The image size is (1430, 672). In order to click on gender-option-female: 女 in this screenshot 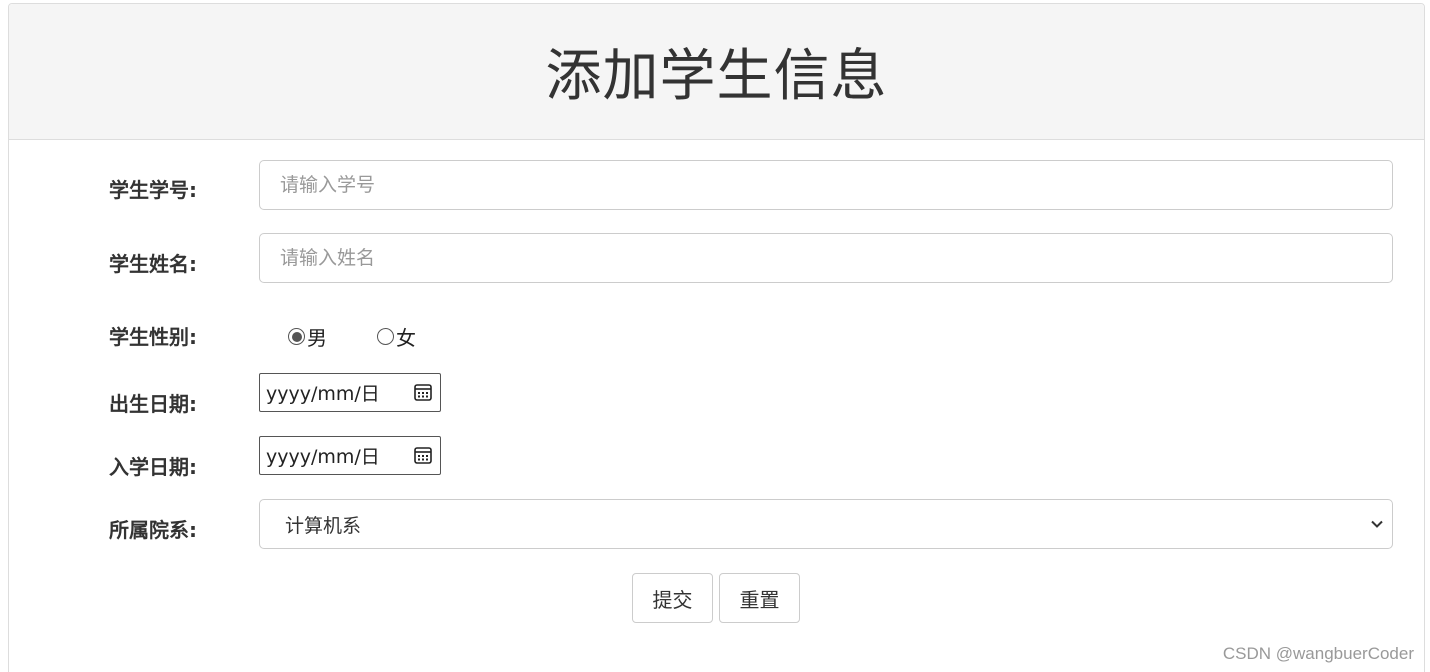, I will do `click(396, 336)`.